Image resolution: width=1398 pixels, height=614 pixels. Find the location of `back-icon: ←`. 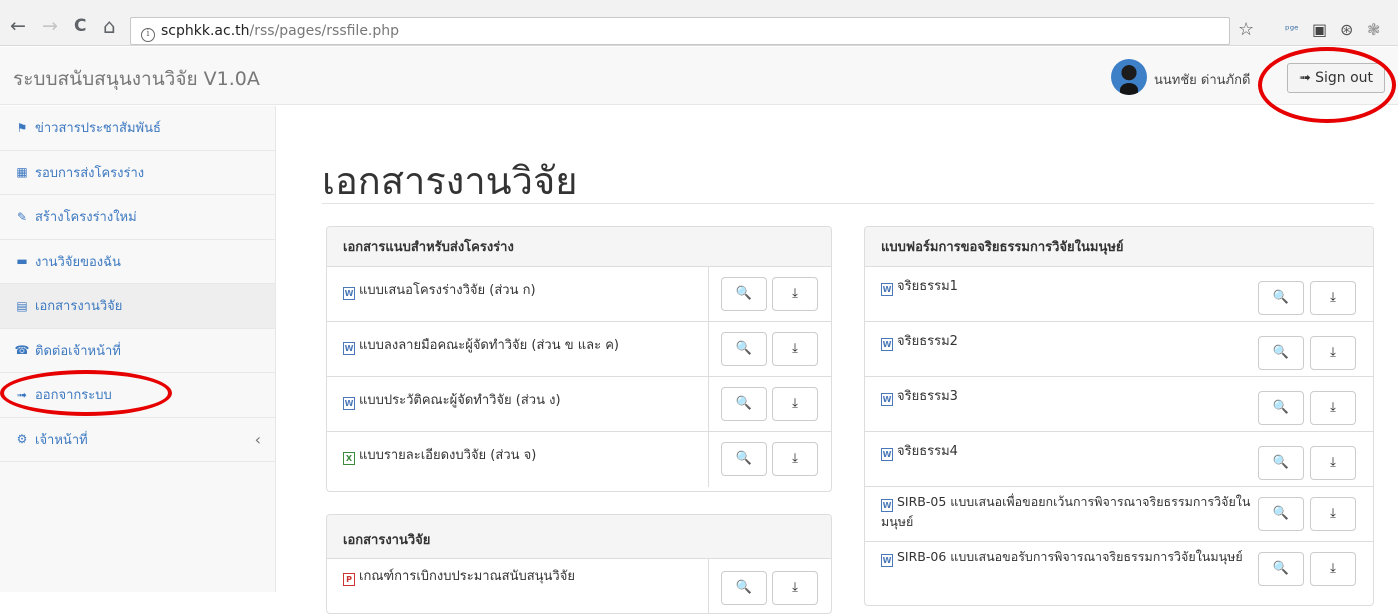

back-icon: ← is located at coordinates (18, 26).